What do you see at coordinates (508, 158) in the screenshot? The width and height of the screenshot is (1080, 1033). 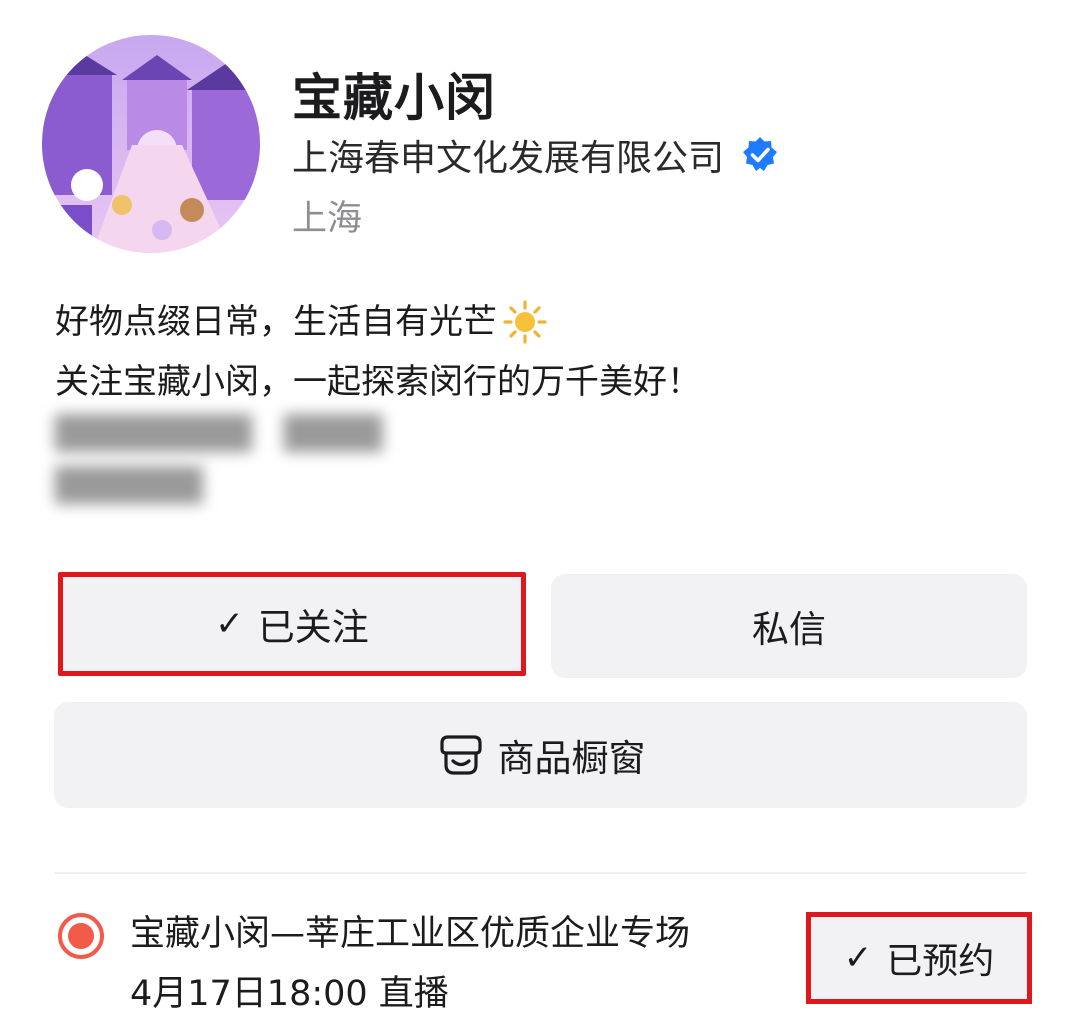 I see `company-name: 上海春申文化发展有限公司` at bounding box center [508, 158].